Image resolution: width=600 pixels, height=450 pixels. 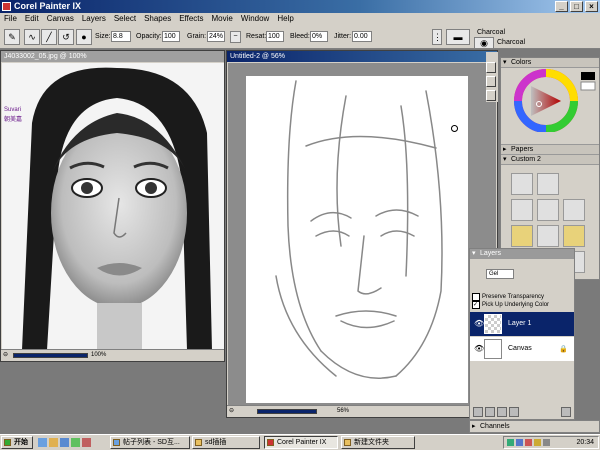 I want to click on menu-movie: Movie, so click(x=222, y=19).